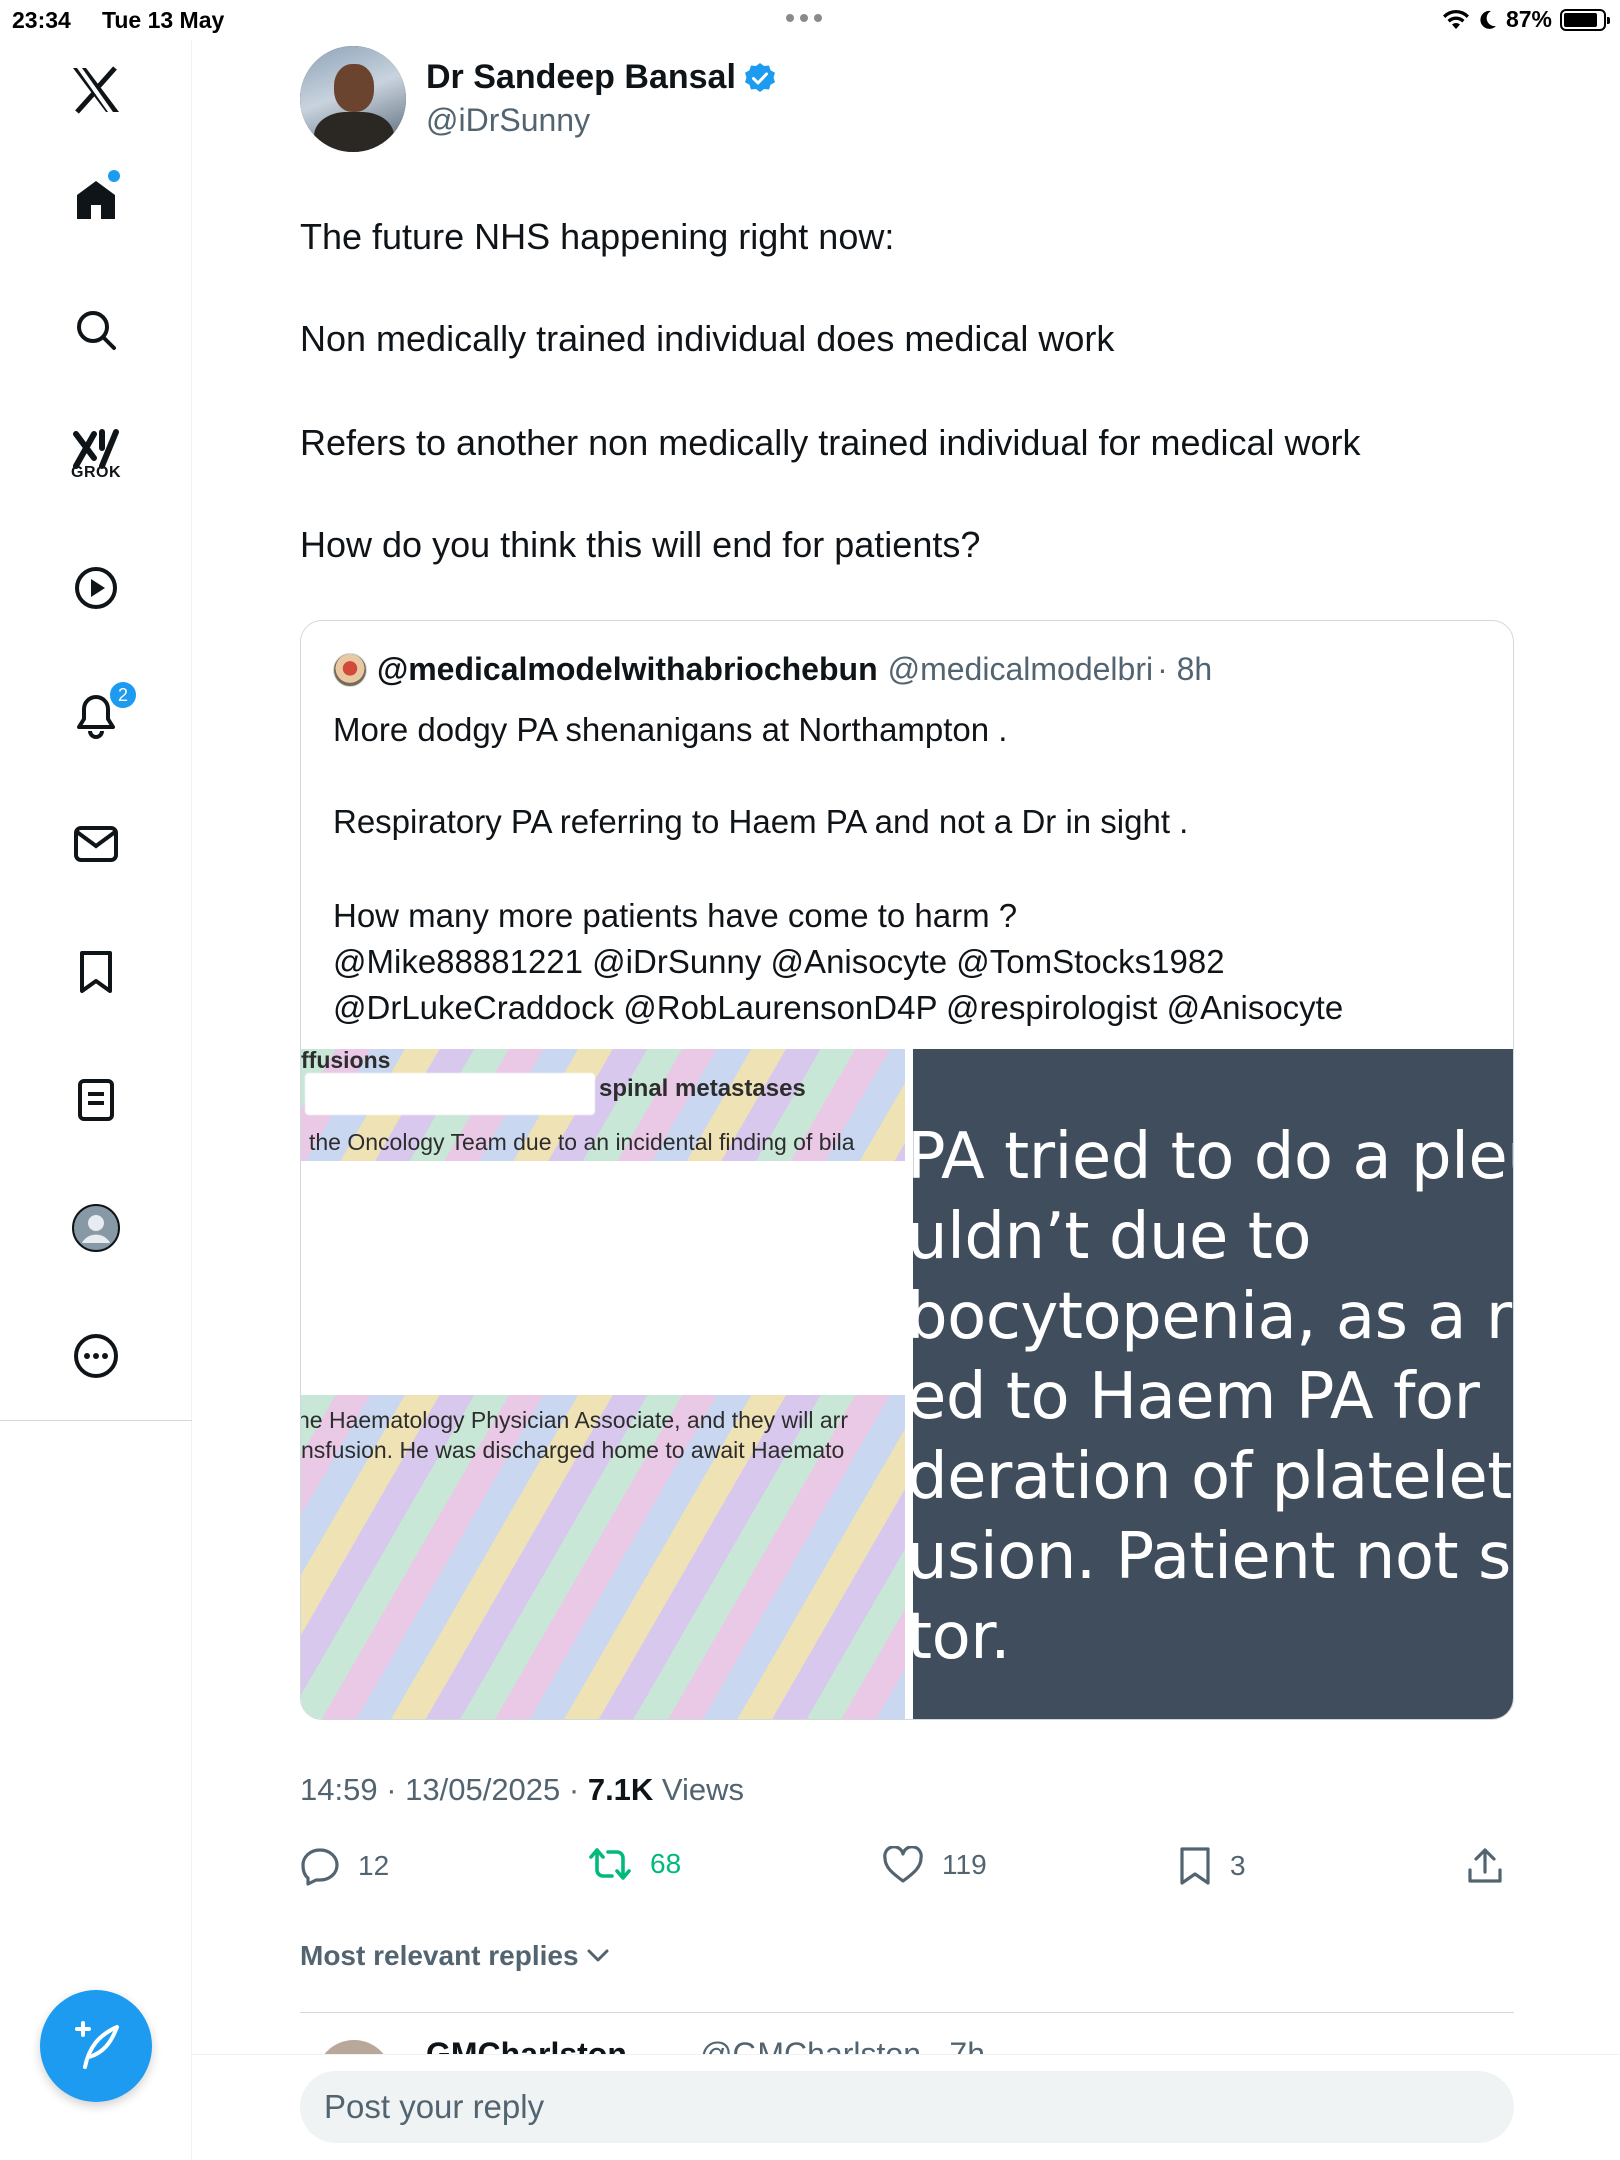 Image resolution: width=1620 pixels, height=2160 pixels. What do you see at coordinates (1212, 1866) in the screenshot?
I see `bookmark-button: 3` at bounding box center [1212, 1866].